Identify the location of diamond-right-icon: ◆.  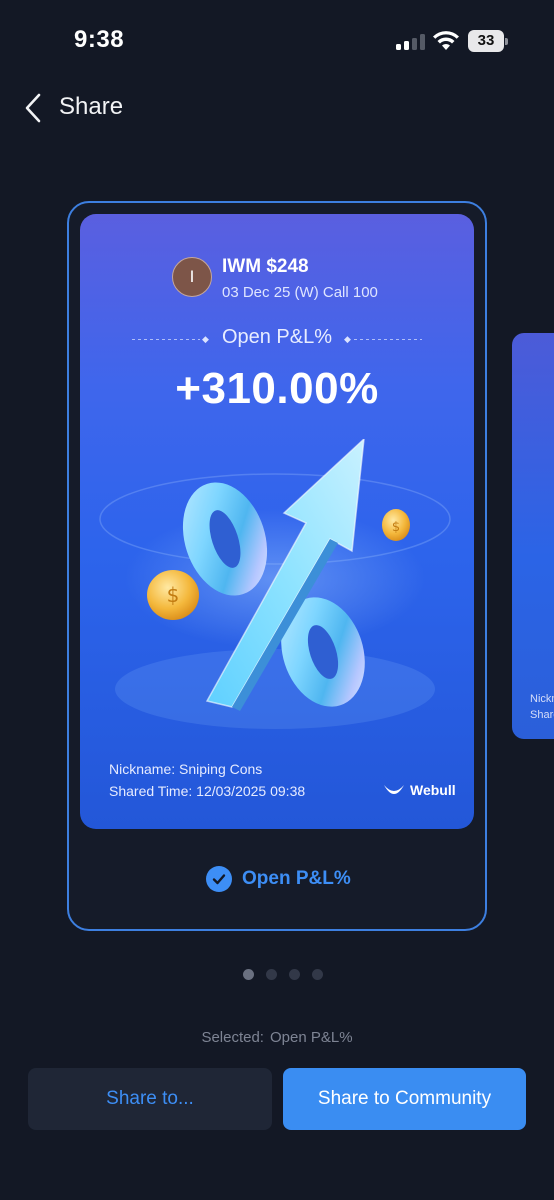
(347, 339).